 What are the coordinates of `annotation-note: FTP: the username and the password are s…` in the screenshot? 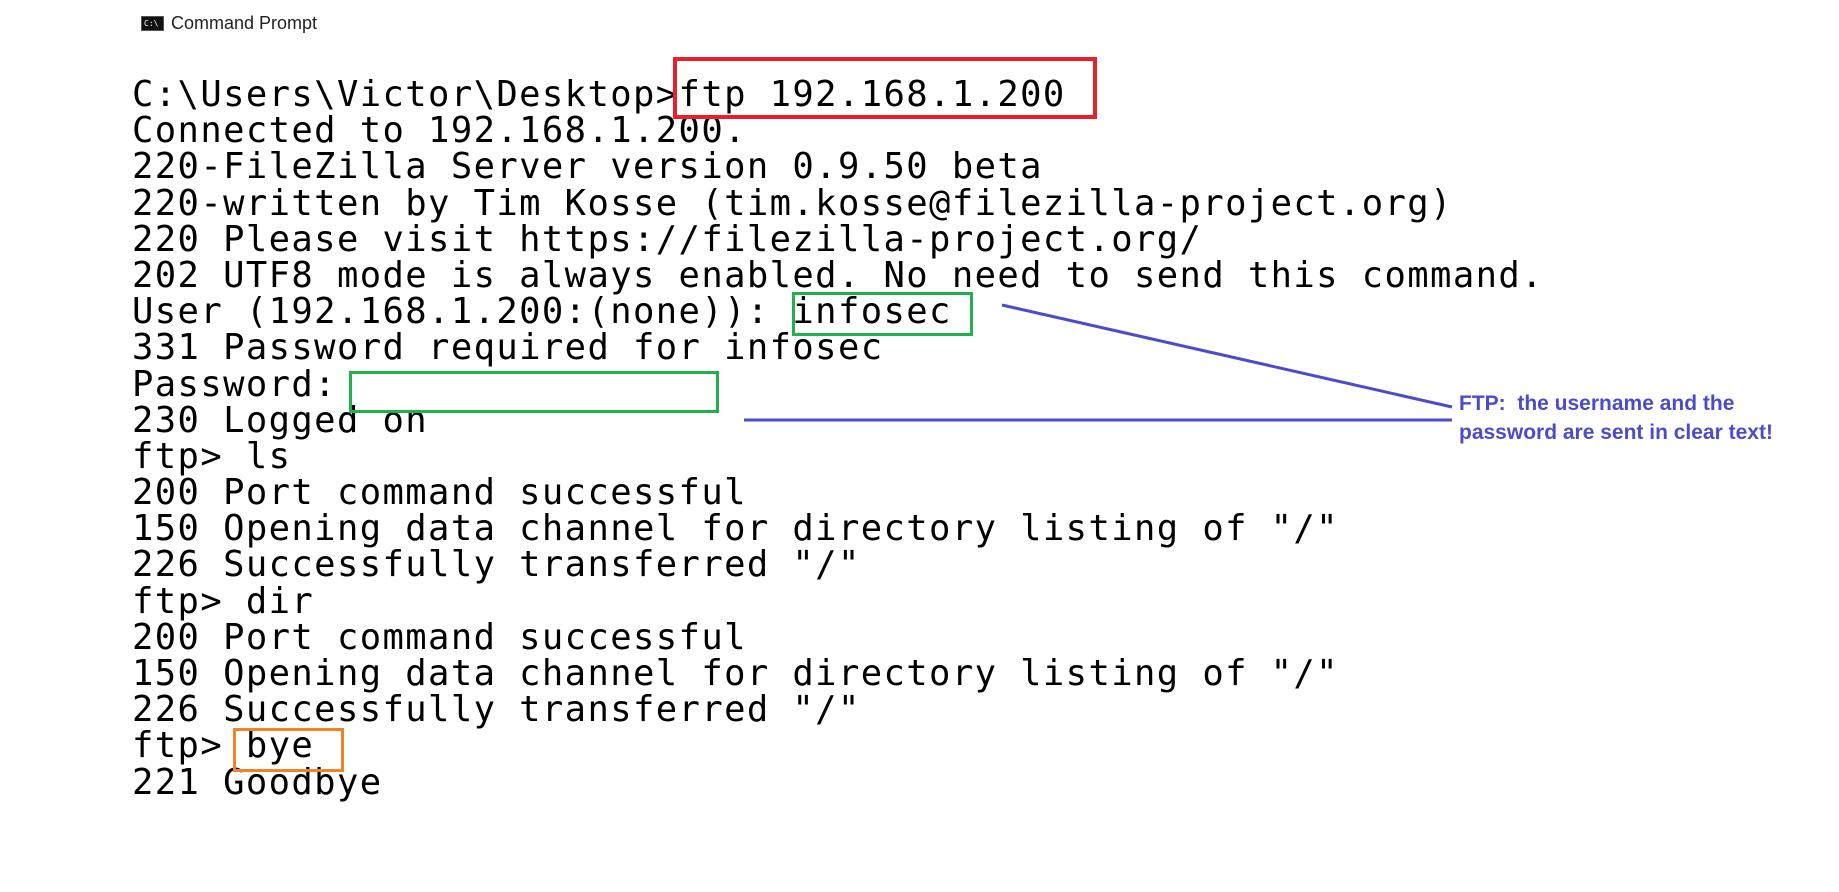 It's located at (1616, 418).